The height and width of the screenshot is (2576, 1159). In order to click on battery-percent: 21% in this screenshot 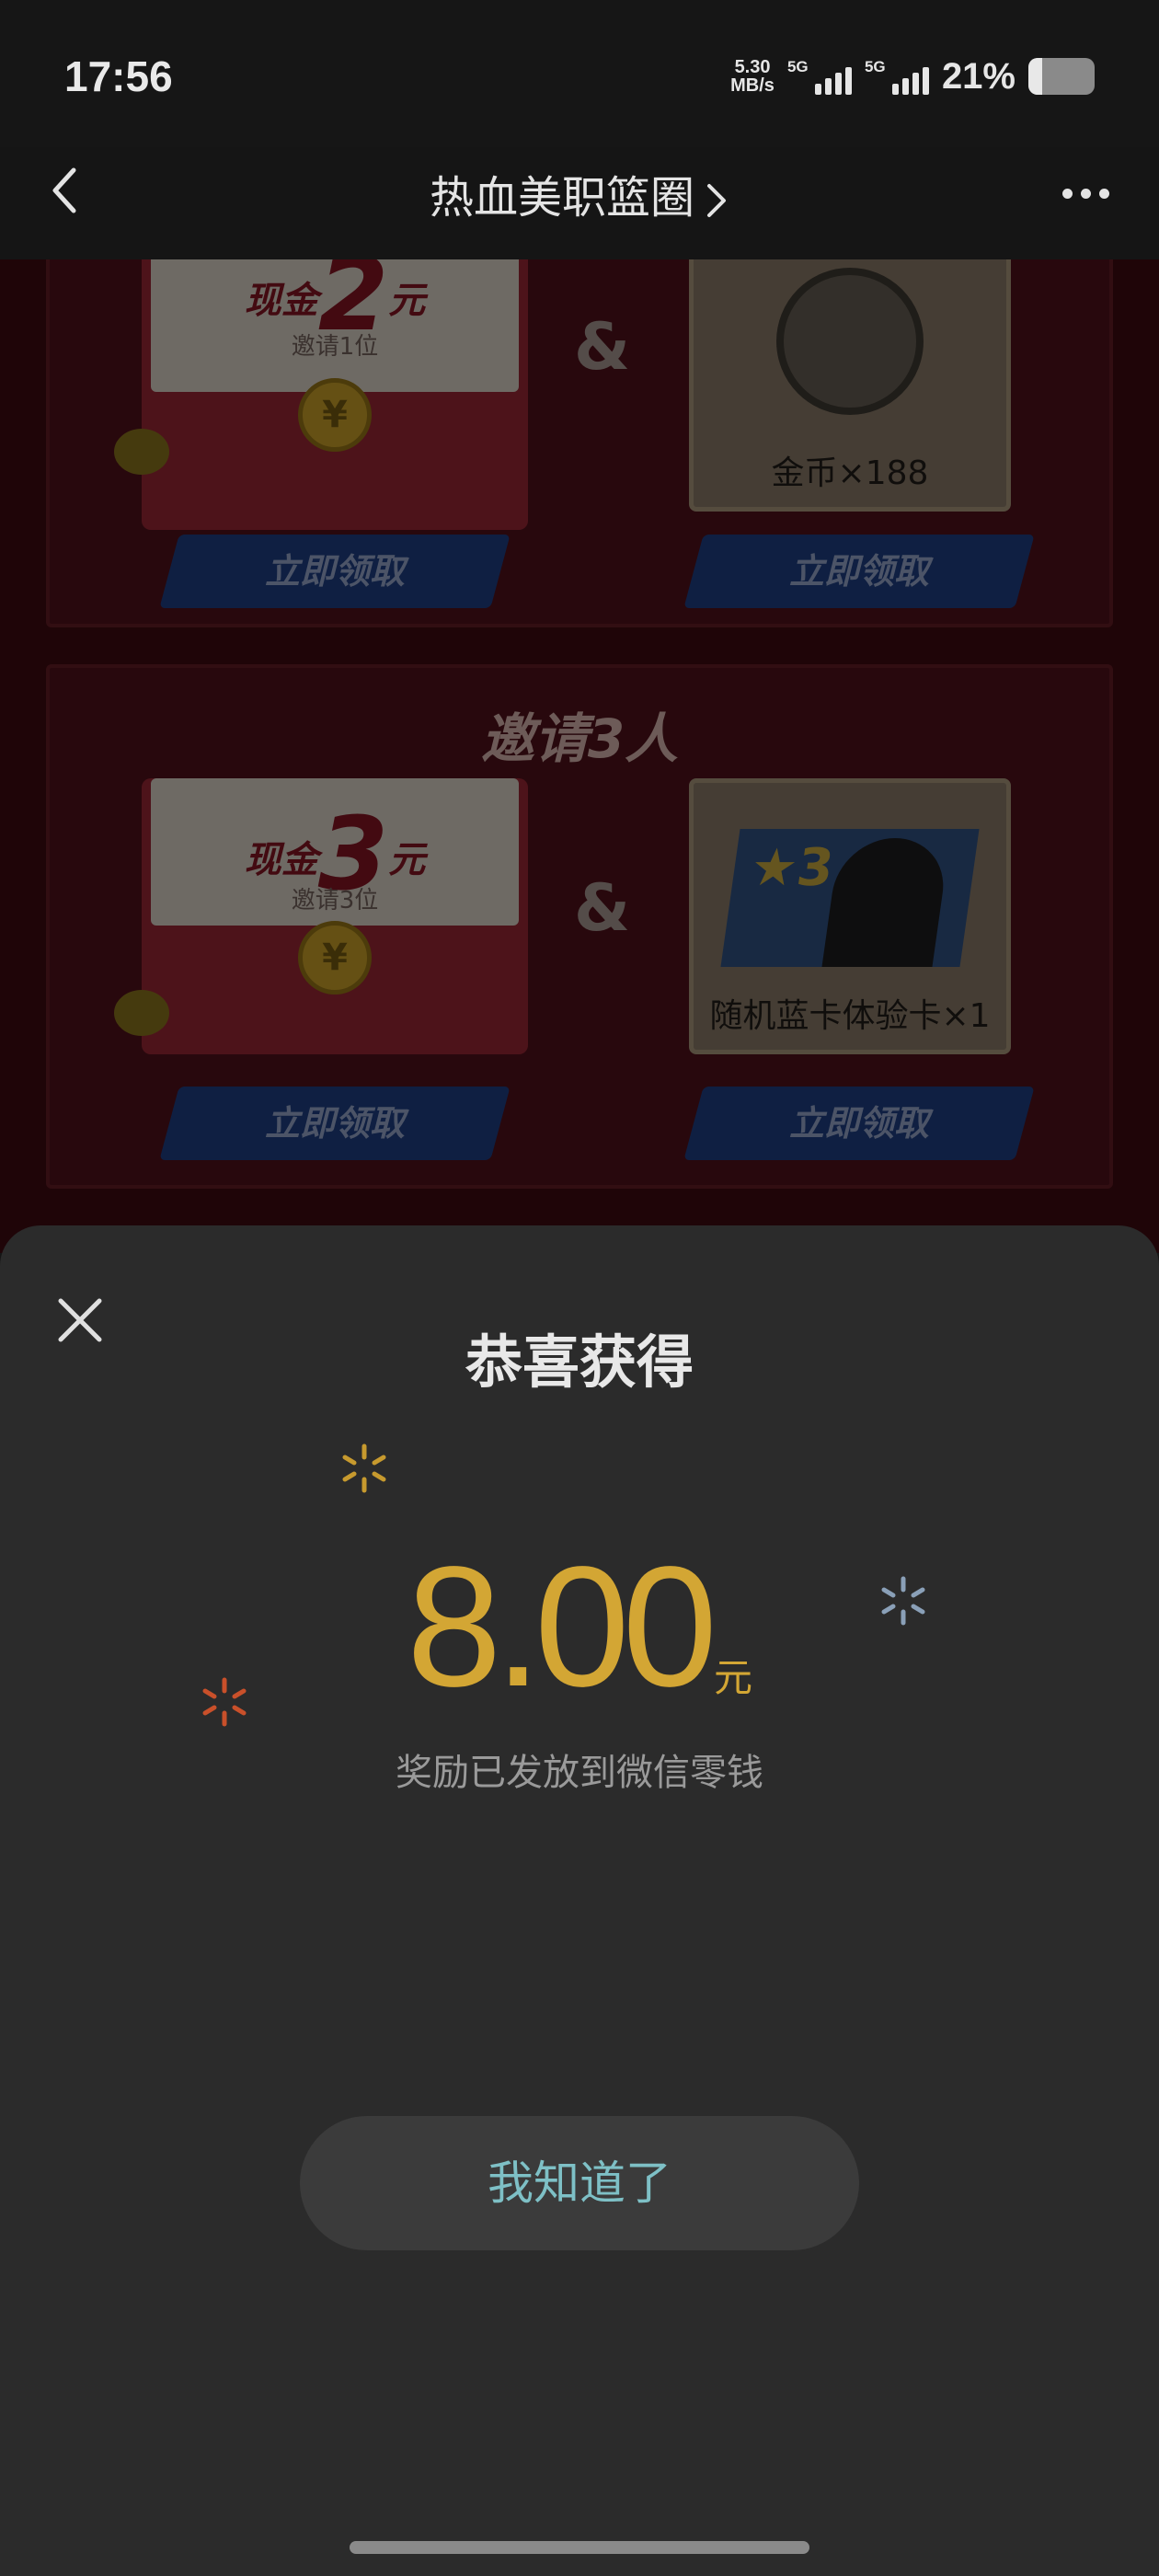, I will do `click(978, 76)`.